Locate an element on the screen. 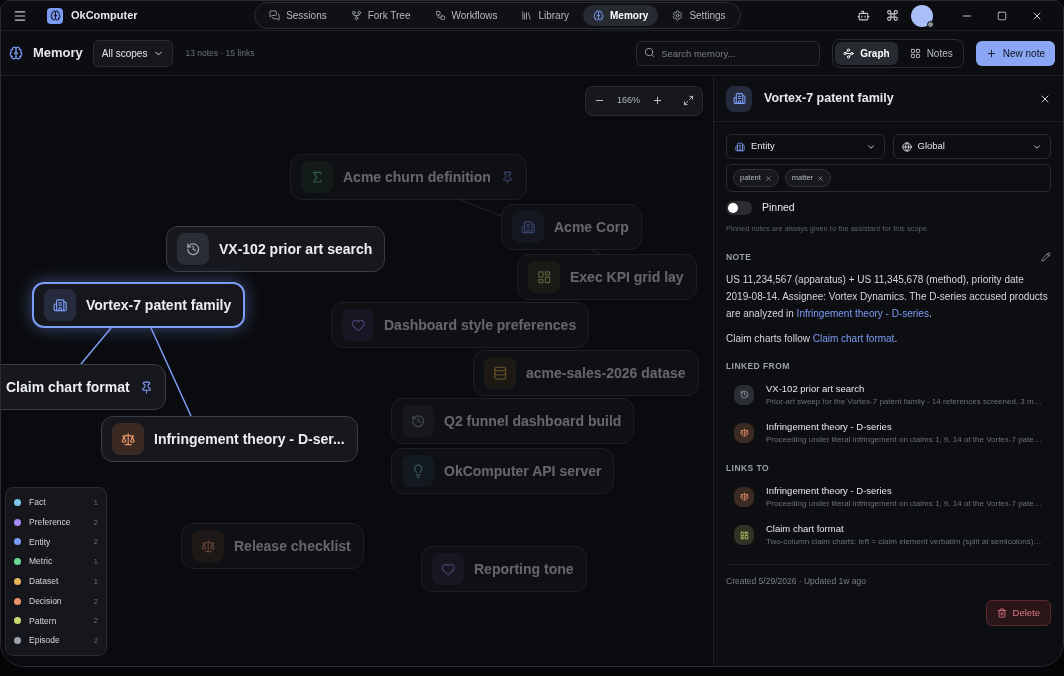 Image resolution: width=1064 pixels, height=676 pixels. grid-icon is located at coordinates (915, 53).